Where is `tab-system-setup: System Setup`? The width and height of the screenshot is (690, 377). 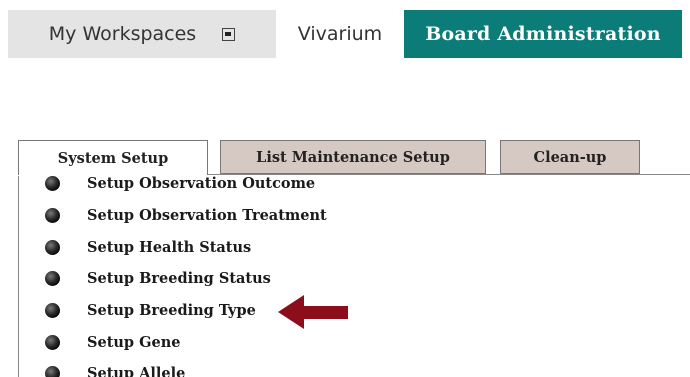
tab-system-setup: System Setup is located at coordinates (113, 157).